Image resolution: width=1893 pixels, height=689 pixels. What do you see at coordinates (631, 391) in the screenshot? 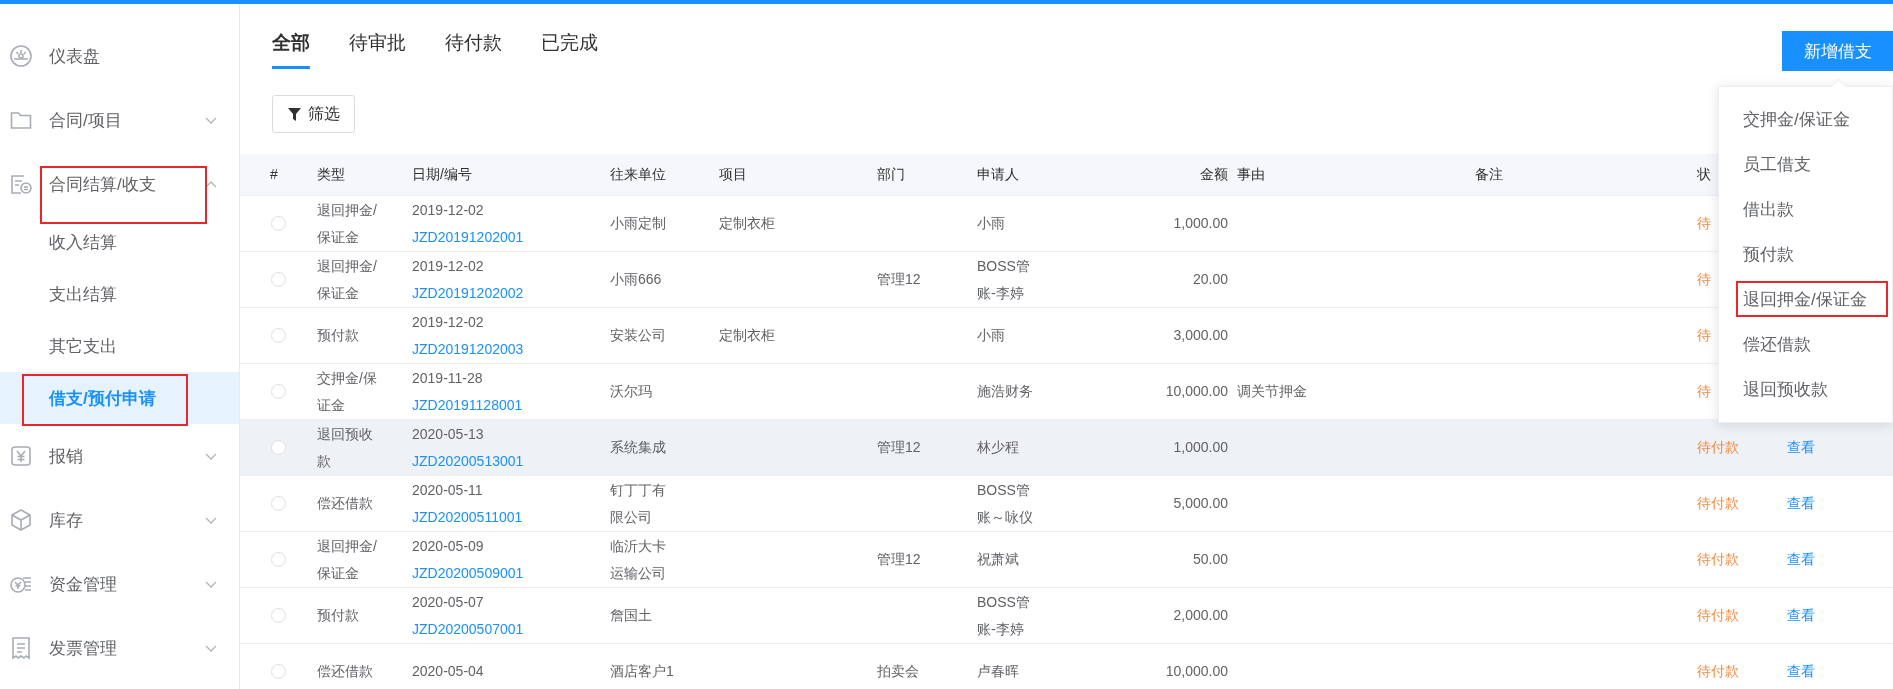
I see `table-cell-text: 沃尔玛` at bounding box center [631, 391].